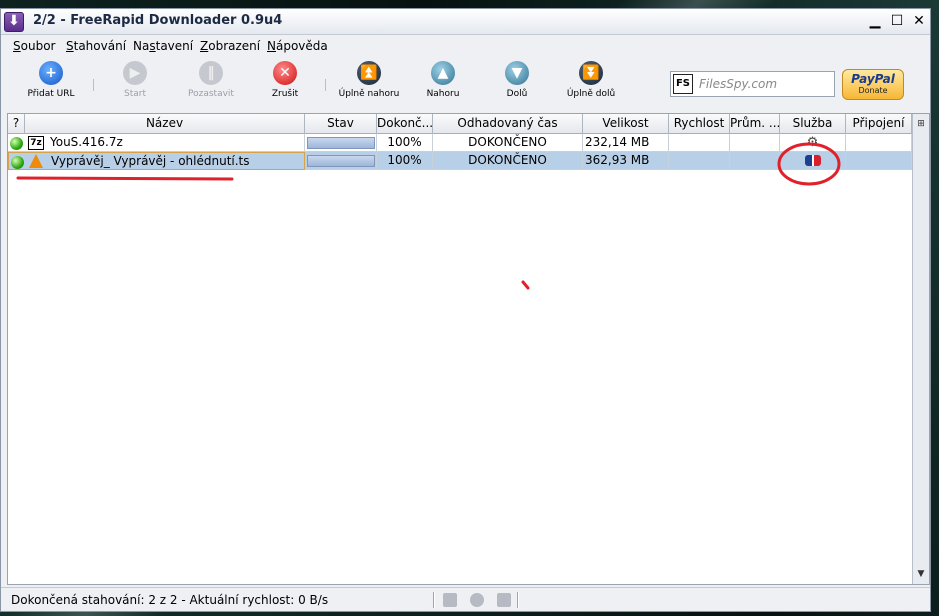 This screenshot has height=616, width=939. I want to click on red-mark-annotation, so click(525, 285).